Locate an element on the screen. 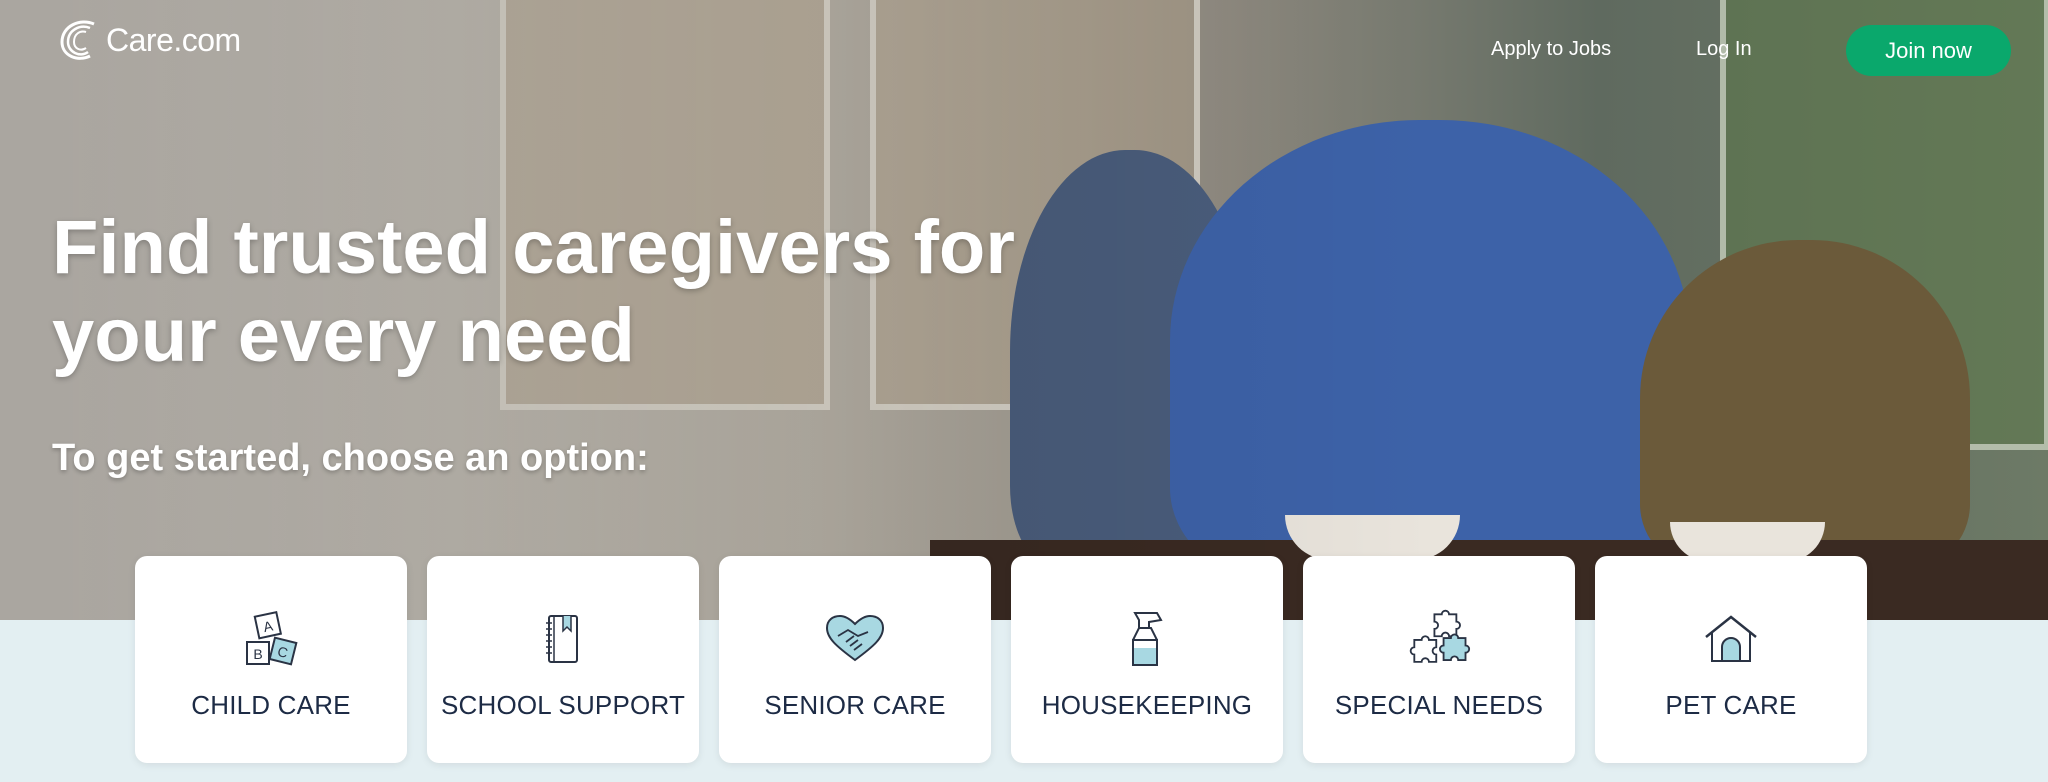 Image resolution: width=2048 pixels, height=782 pixels. special-needs-card: SPECIAL NEEDS is located at coordinates (1439, 659).